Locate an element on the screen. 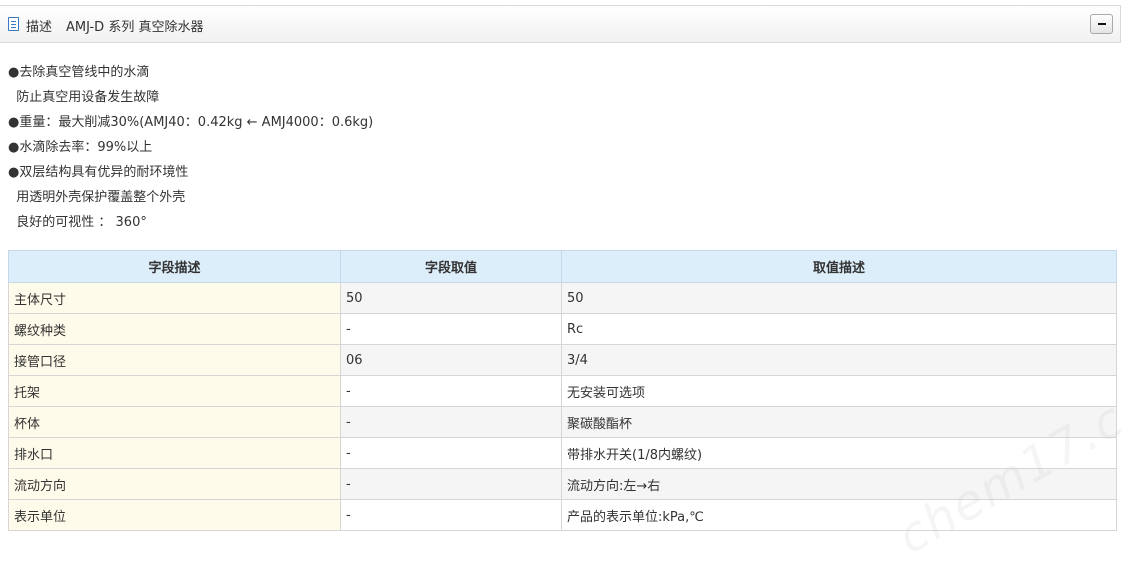 The width and height of the screenshot is (1123, 565). description-line: ●双层结构具有优异的耐环境性 is located at coordinates (98, 172).